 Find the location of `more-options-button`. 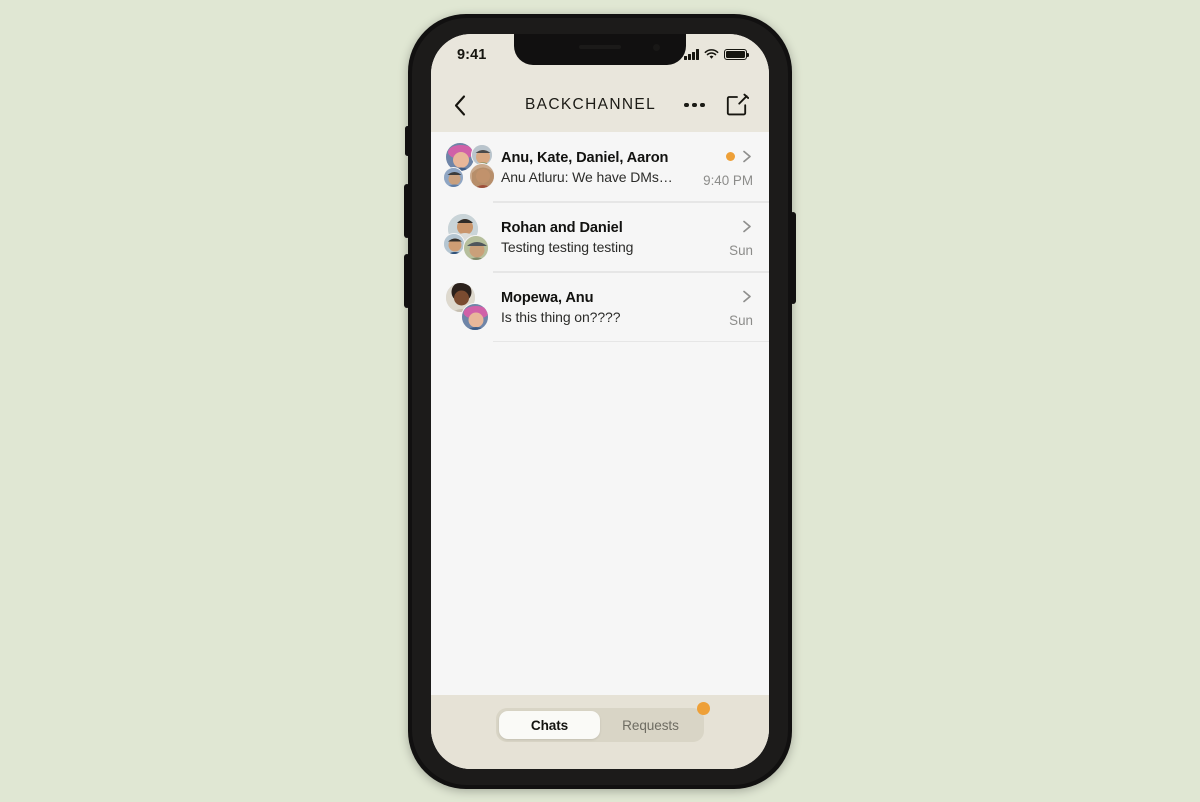

more-options-button is located at coordinates (694, 105).